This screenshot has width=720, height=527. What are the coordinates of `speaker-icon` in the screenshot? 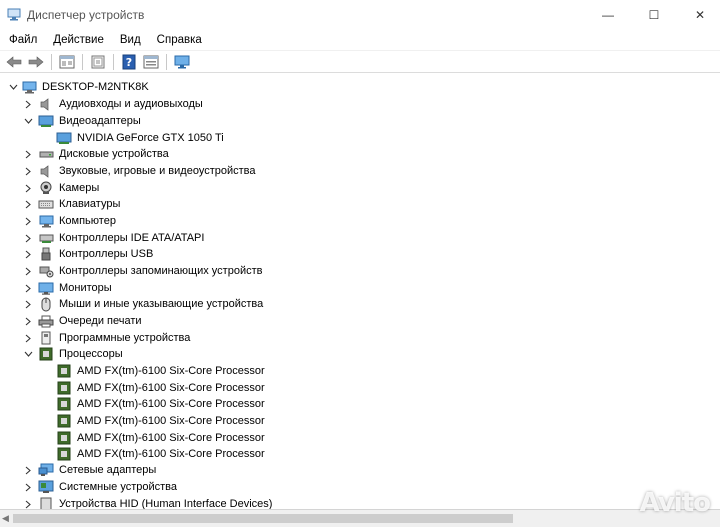 It's located at (46, 171).